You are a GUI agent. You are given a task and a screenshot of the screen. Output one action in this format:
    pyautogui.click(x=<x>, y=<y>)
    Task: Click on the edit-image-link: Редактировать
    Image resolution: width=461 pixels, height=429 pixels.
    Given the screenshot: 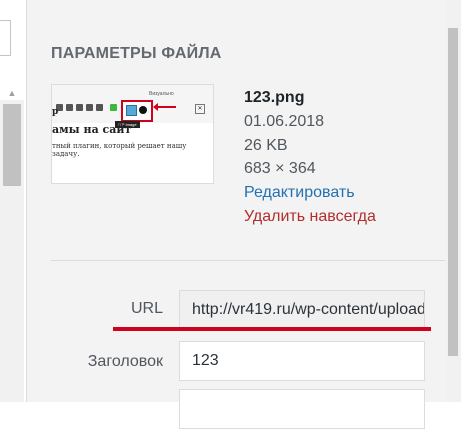 What is the action you would take?
    pyautogui.click(x=310, y=193)
    